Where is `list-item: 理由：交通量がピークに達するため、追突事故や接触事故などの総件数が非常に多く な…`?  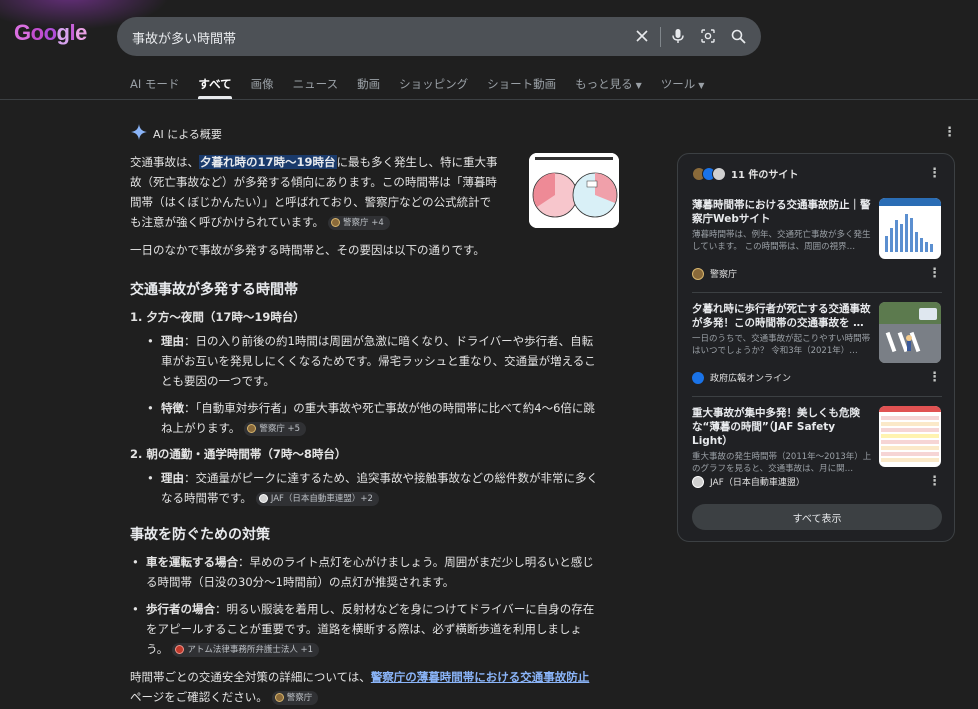
list-item: 理由：交通量がピークに達するため、追突事故や接触事故などの総件数が非常に多く な… is located at coordinates (383, 488).